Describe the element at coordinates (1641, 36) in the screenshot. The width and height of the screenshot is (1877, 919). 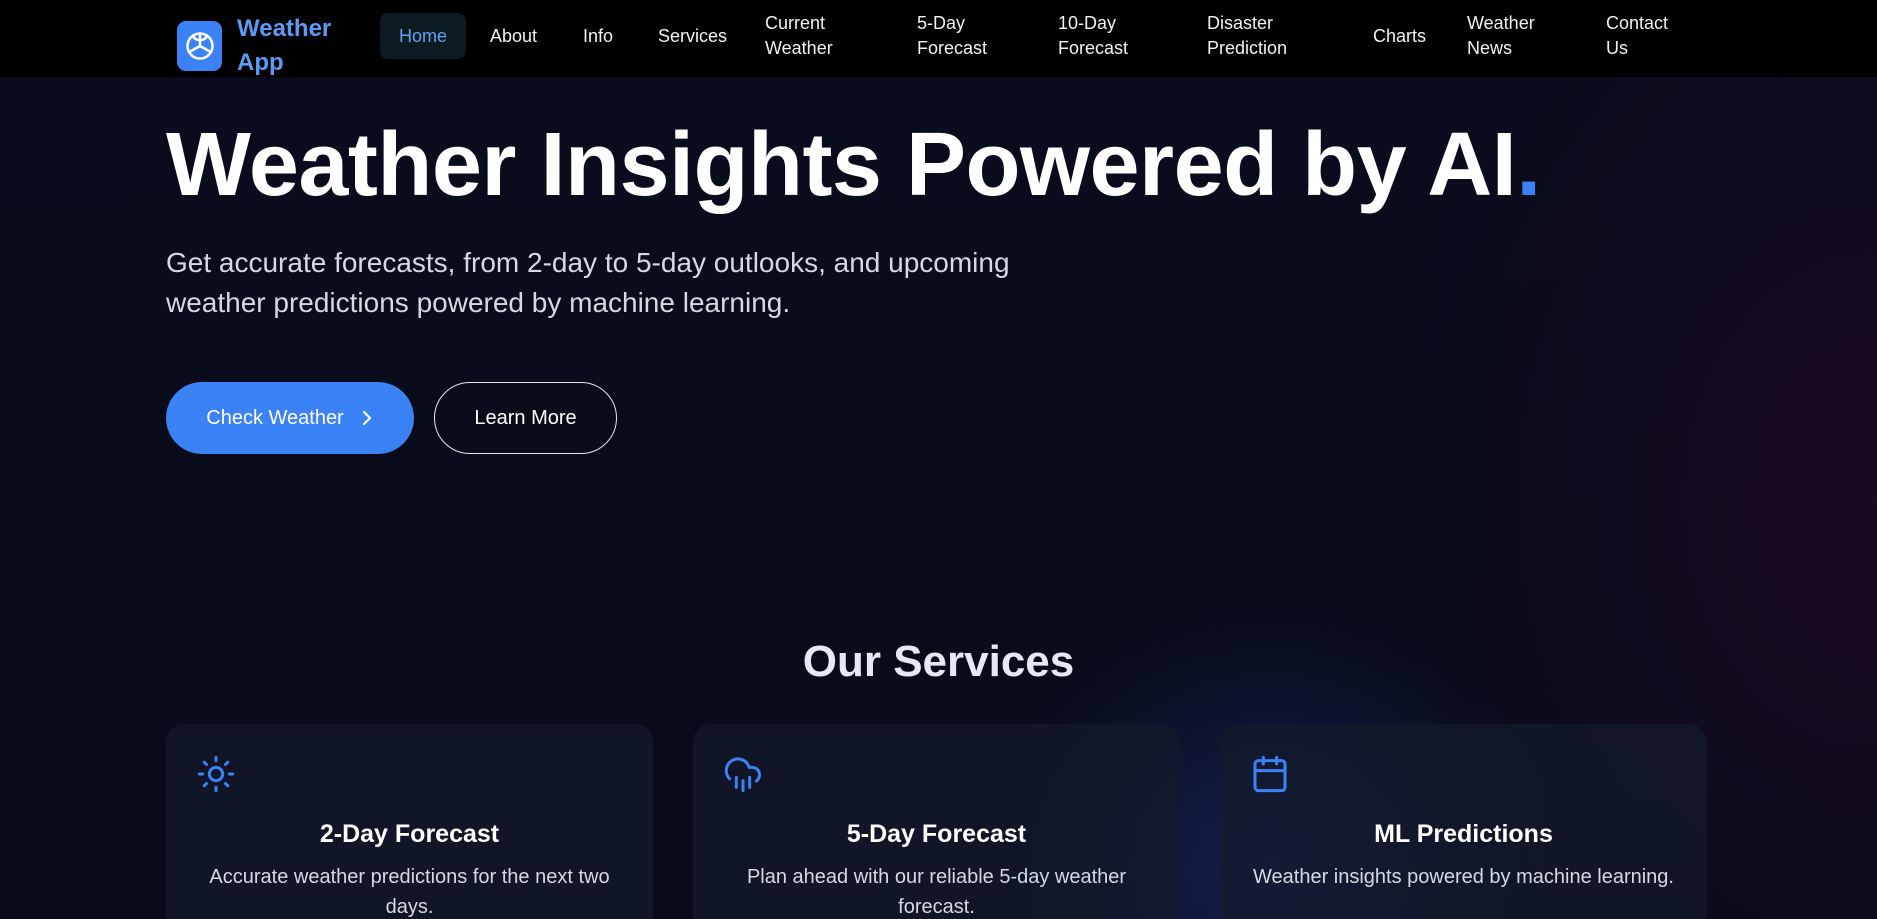
I see `nav-contact-us: Contact Us` at that location.